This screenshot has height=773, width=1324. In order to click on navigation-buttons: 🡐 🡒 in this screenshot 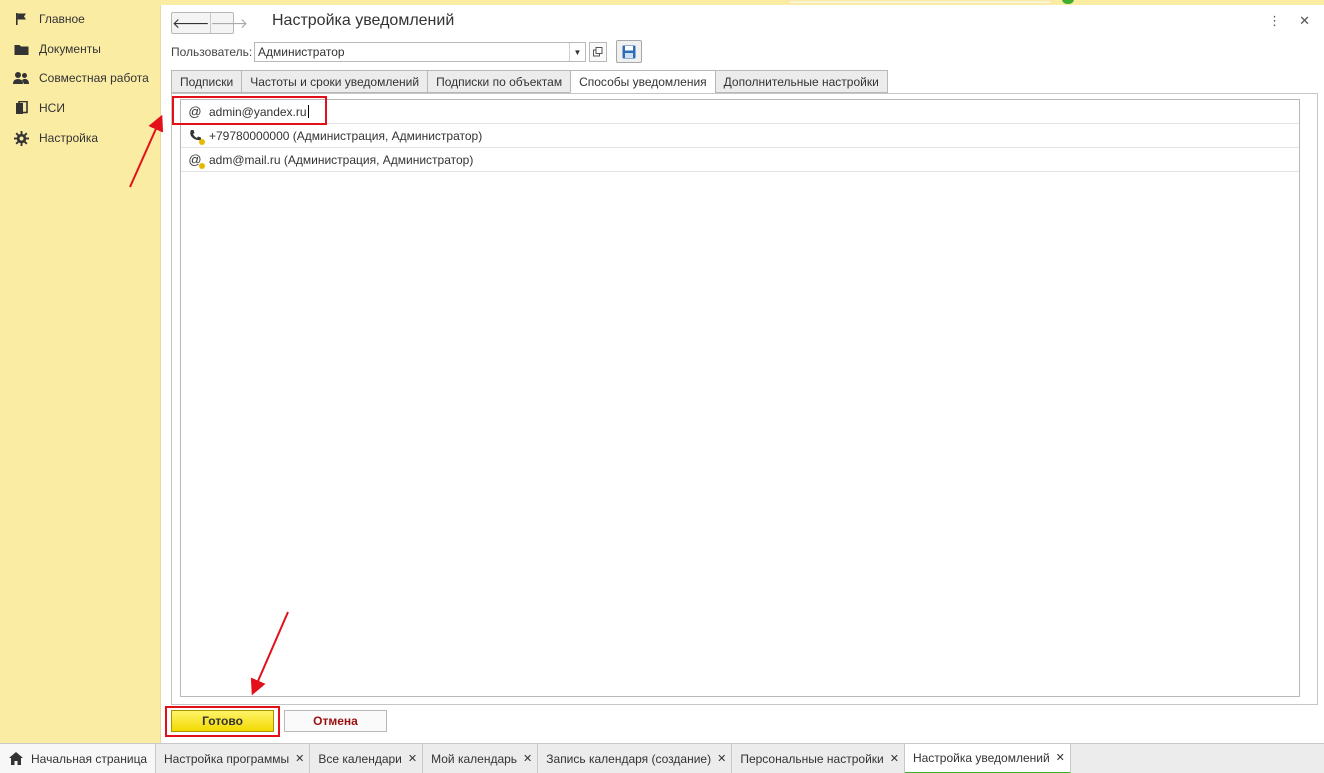, I will do `click(209, 23)`.